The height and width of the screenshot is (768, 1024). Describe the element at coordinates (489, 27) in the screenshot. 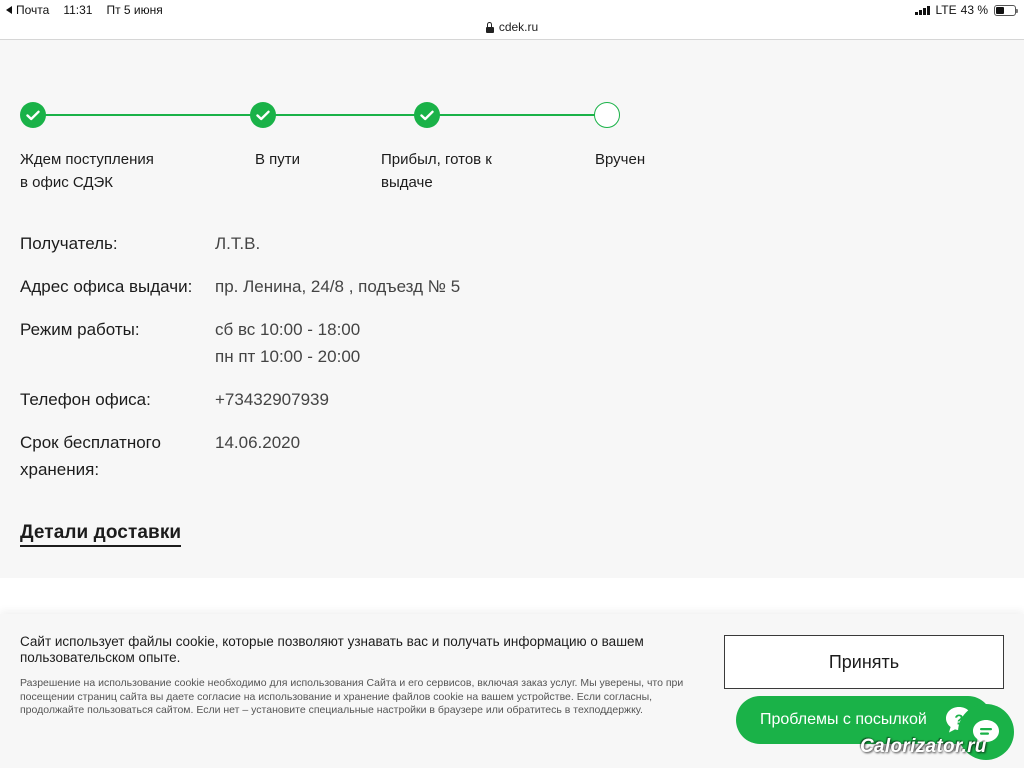

I see `lock-icon` at that location.